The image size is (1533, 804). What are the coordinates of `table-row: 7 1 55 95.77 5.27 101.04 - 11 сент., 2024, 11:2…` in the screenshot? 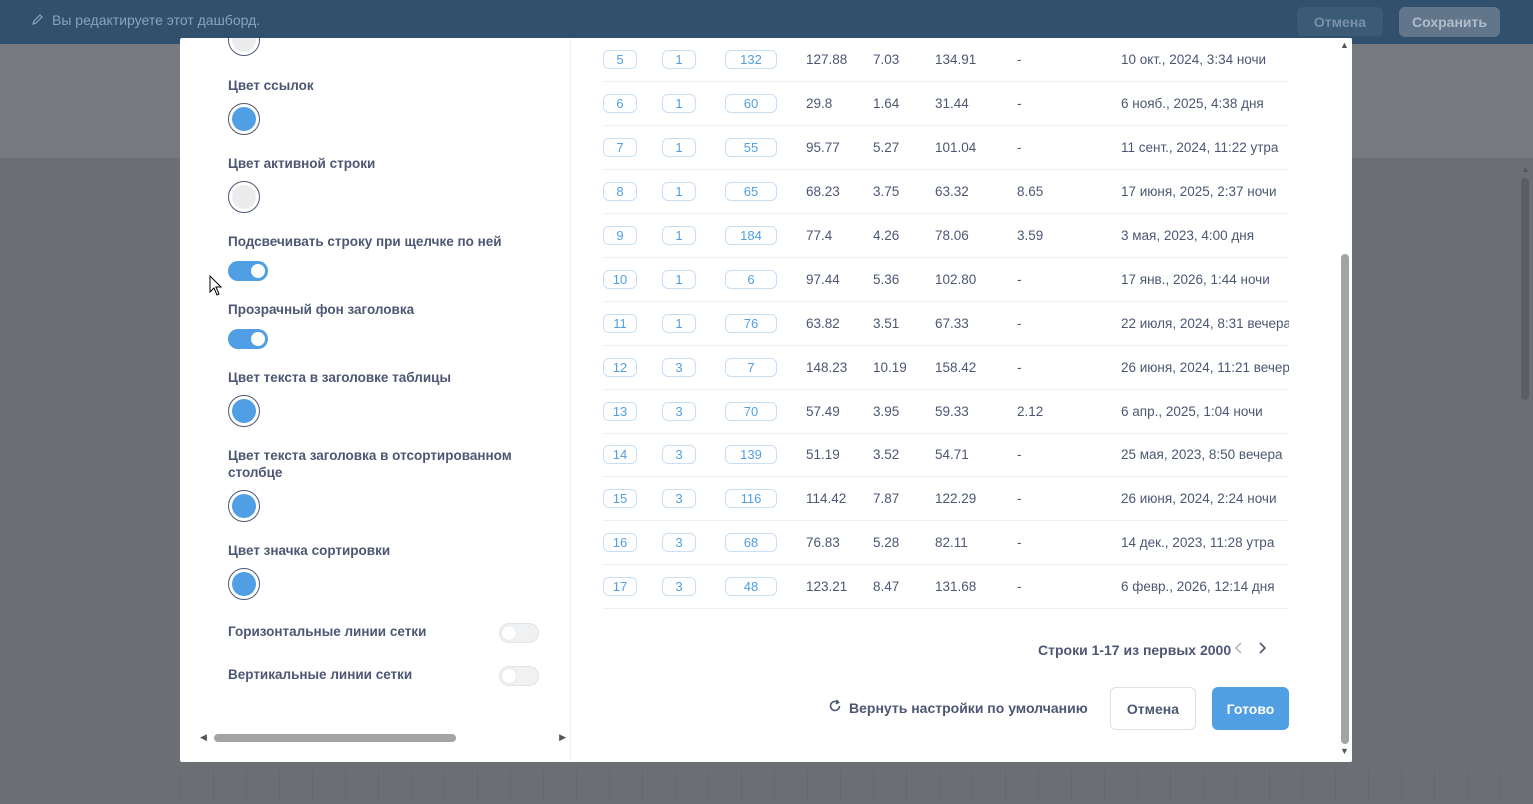 It's located at (946, 148).